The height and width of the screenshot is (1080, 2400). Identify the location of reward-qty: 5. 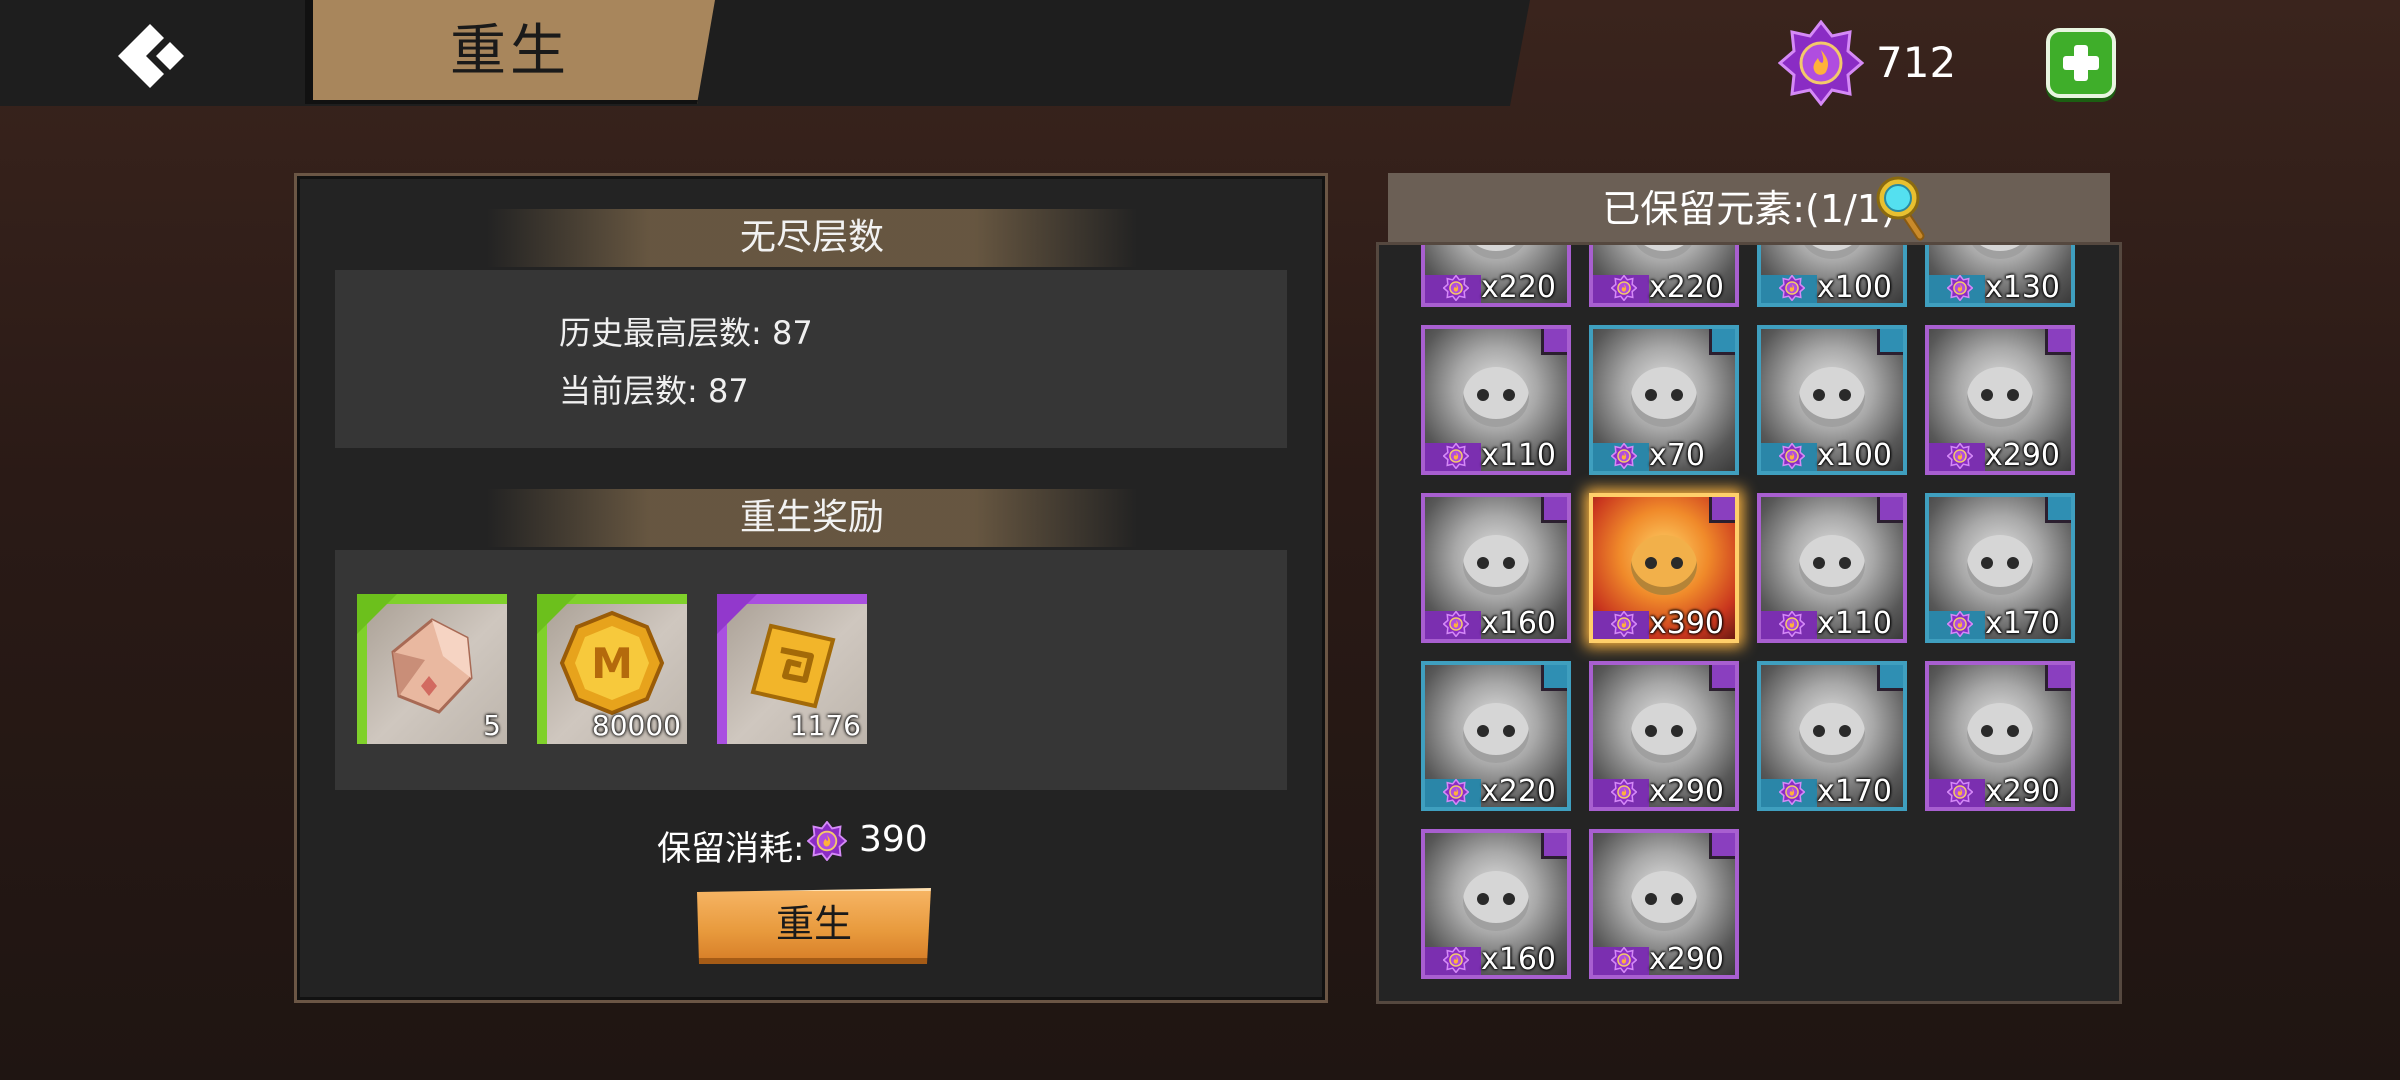
(492, 725).